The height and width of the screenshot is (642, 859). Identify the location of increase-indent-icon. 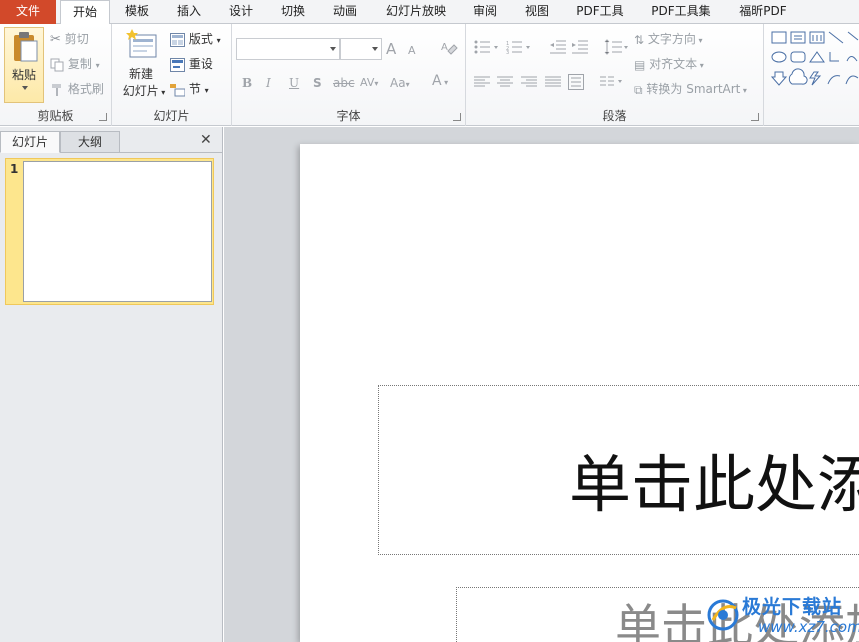
(580, 47).